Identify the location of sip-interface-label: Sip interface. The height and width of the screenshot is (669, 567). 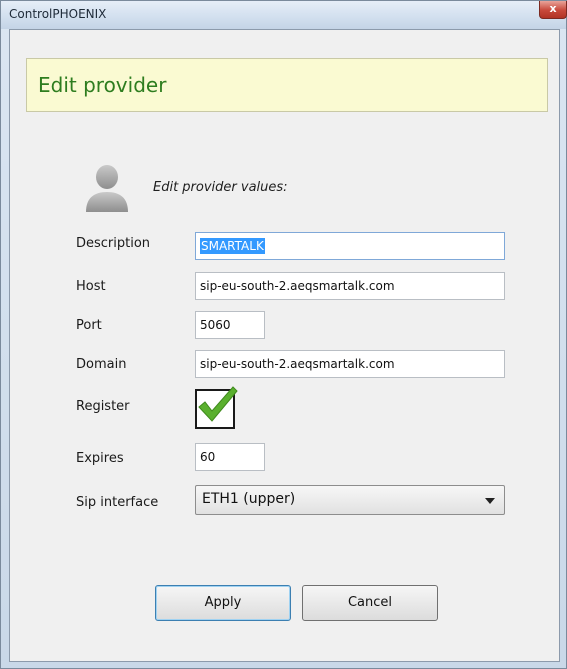
(117, 502).